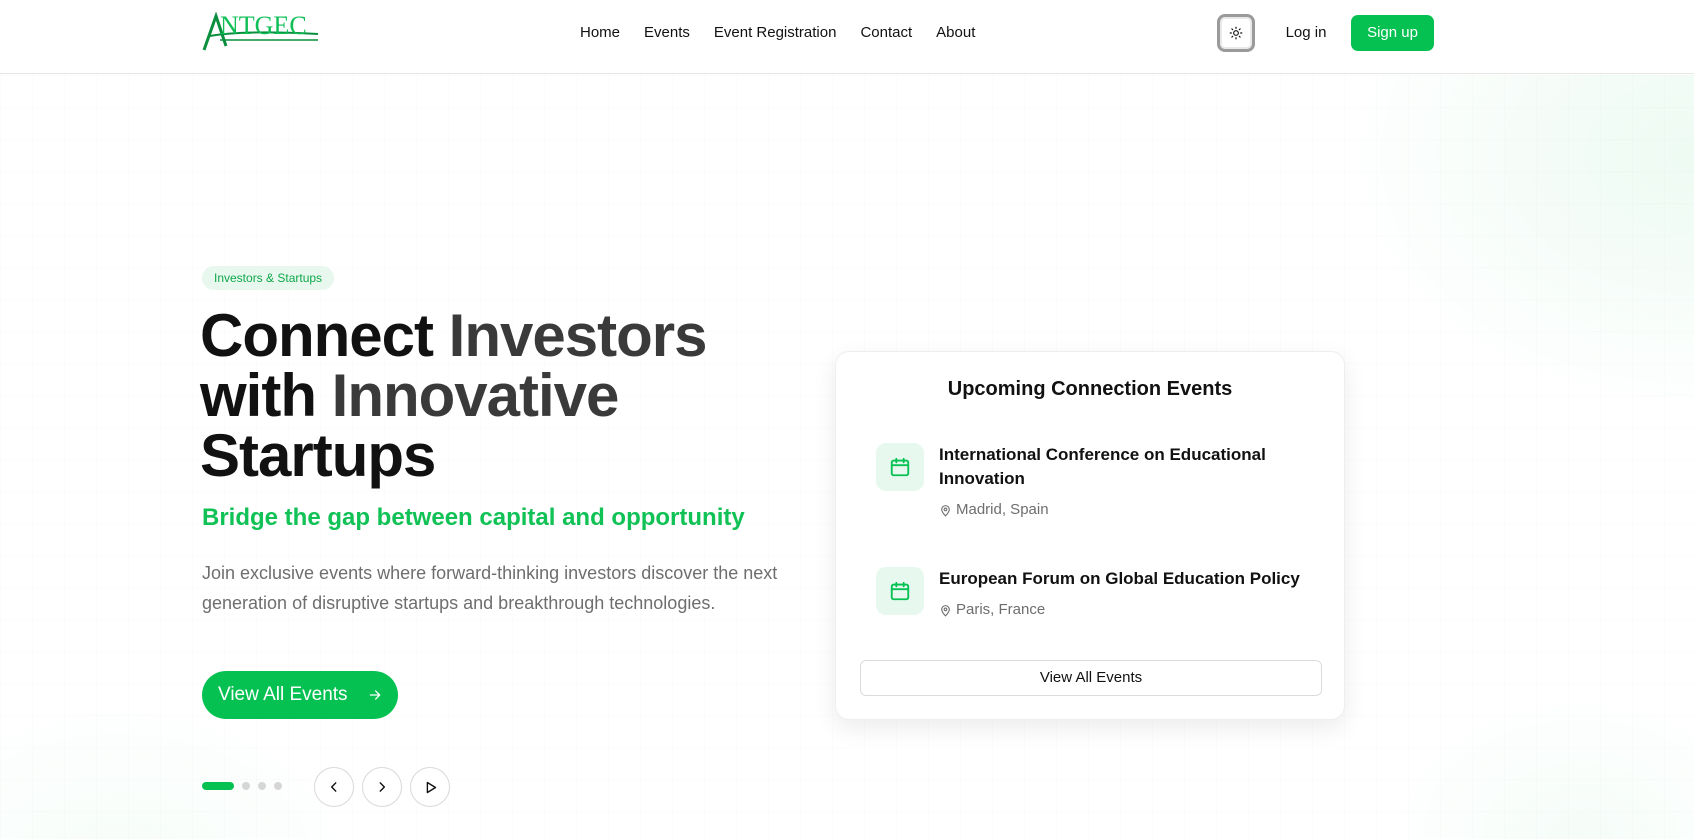  What do you see at coordinates (1392, 33) in the screenshot?
I see `signup-button: Sign up` at bounding box center [1392, 33].